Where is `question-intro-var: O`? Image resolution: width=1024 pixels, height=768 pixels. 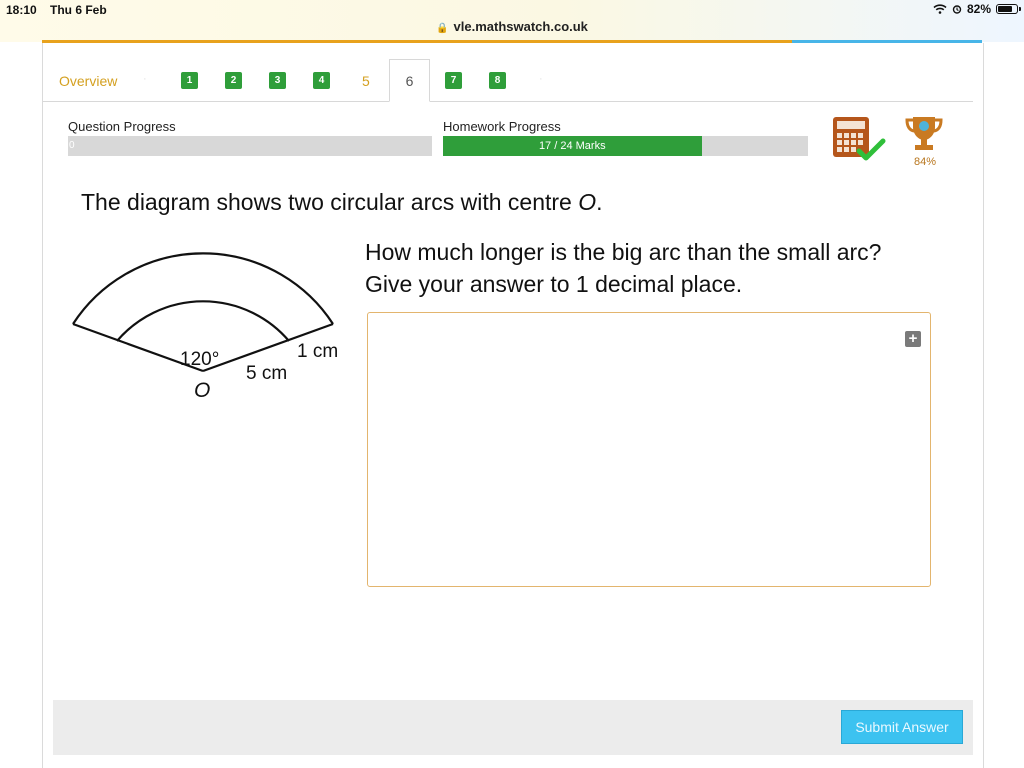 question-intro-var: O is located at coordinates (587, 202).